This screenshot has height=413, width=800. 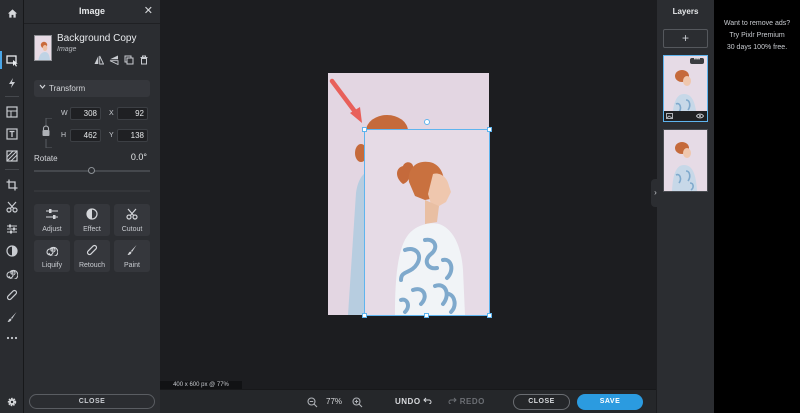 I want to click on transform-label: Transform, so click(x=67, y=88).